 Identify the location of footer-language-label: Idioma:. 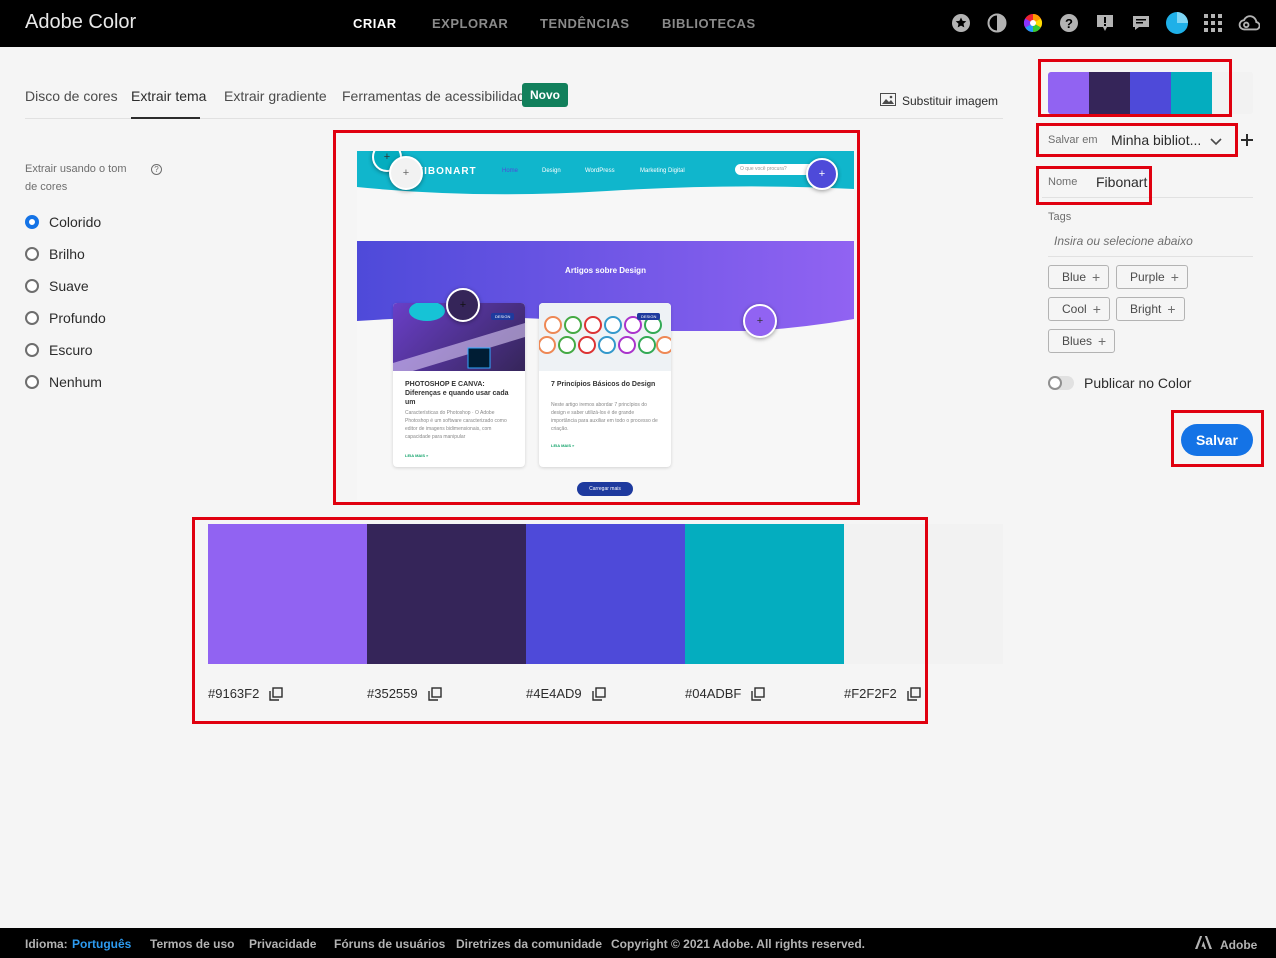
(46, 944).